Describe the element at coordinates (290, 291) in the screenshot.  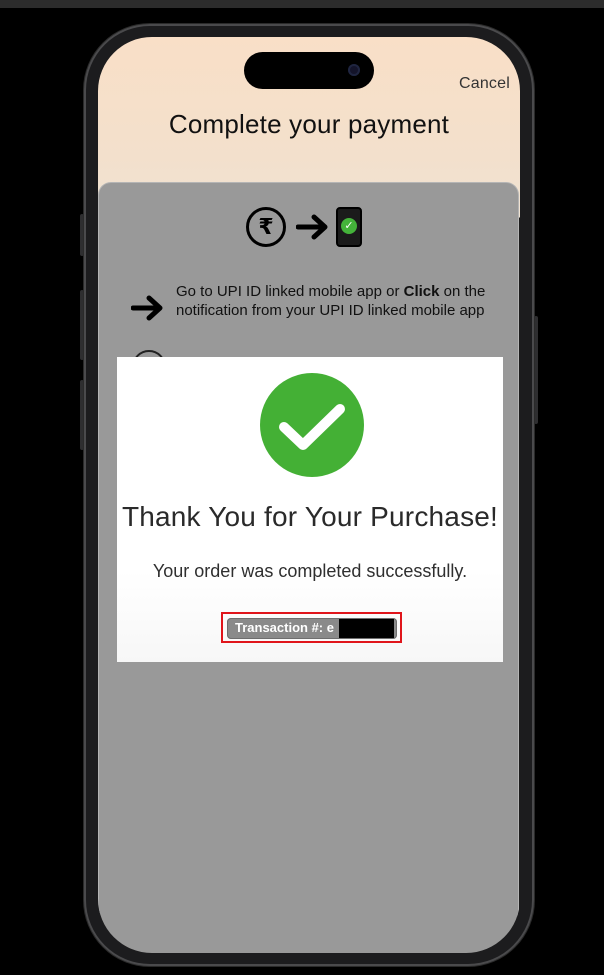
I see `step-text-before: Go to UPI ID linked mobile app or` at that location.